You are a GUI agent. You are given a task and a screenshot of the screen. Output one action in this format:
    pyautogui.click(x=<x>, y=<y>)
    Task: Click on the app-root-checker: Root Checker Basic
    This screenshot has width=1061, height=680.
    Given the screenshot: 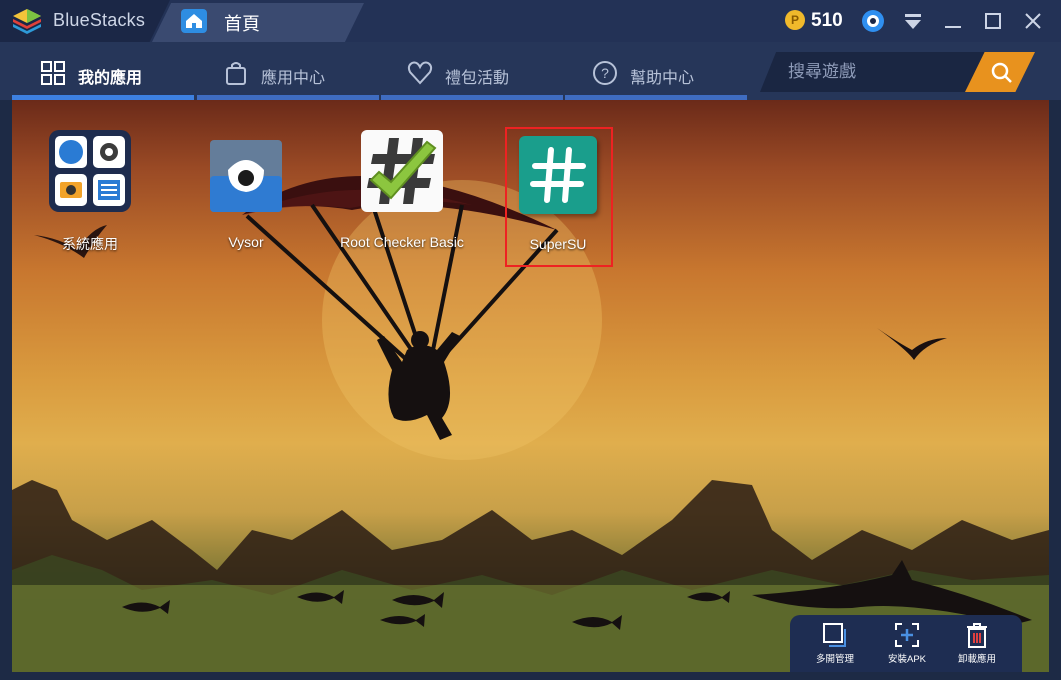 What is the action you would take?
    pyautogui.click(x=402, y=190)
    